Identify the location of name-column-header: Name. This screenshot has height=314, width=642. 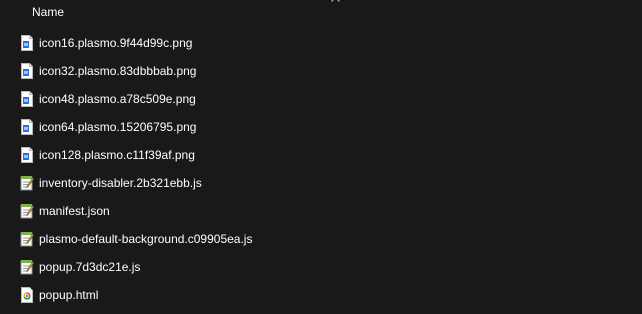
(48, 12).